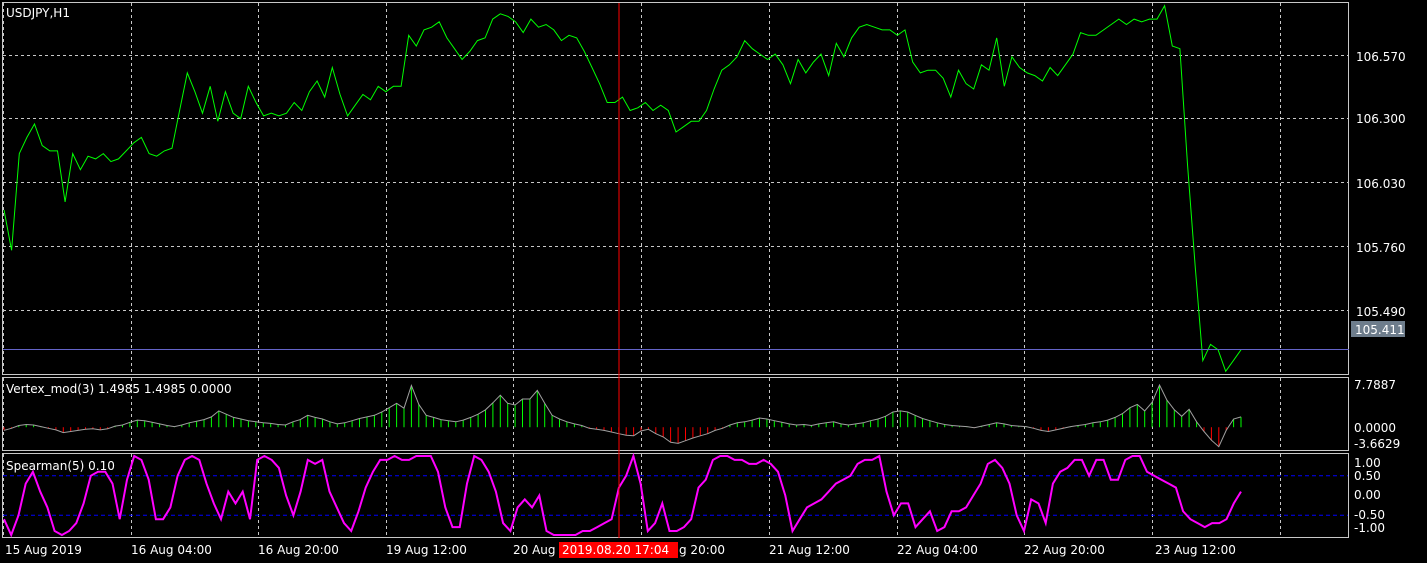 The height and width of the screenshot is (563, 1427). What do you see at coordinates (1381, 119) in the screenshot?
I see `price-tick: 106.300` at bounding box center [1381, 119].